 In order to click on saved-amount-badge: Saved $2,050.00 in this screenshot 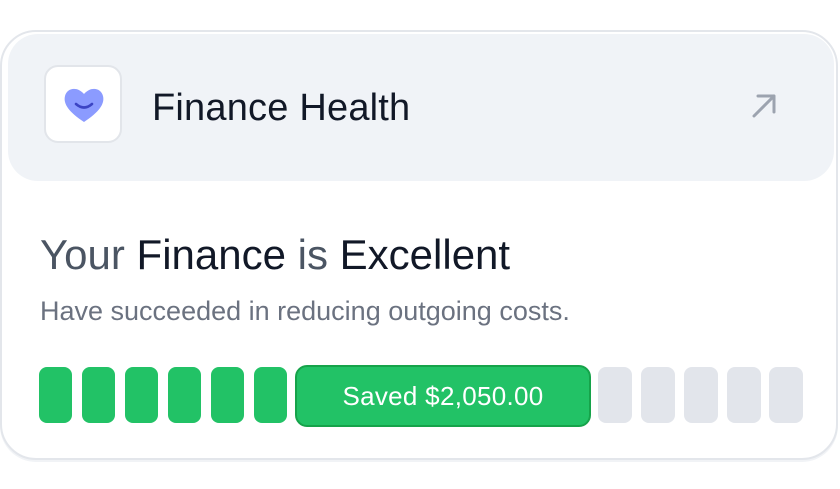, I will do `click(443, 396)`.